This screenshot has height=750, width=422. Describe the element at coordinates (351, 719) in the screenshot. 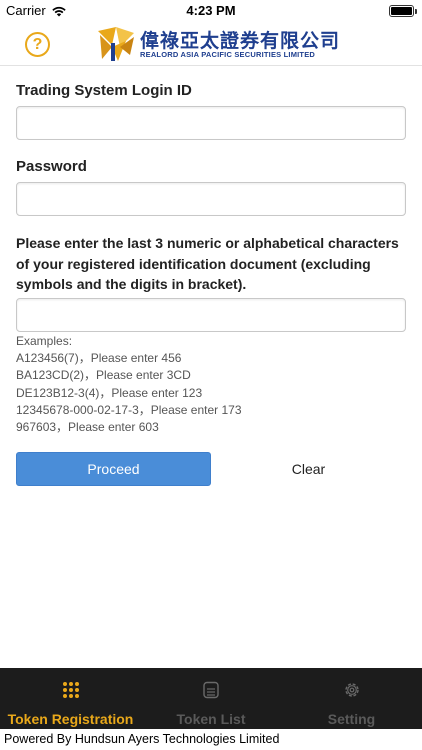

I see `tab-label: Setting` at that location.